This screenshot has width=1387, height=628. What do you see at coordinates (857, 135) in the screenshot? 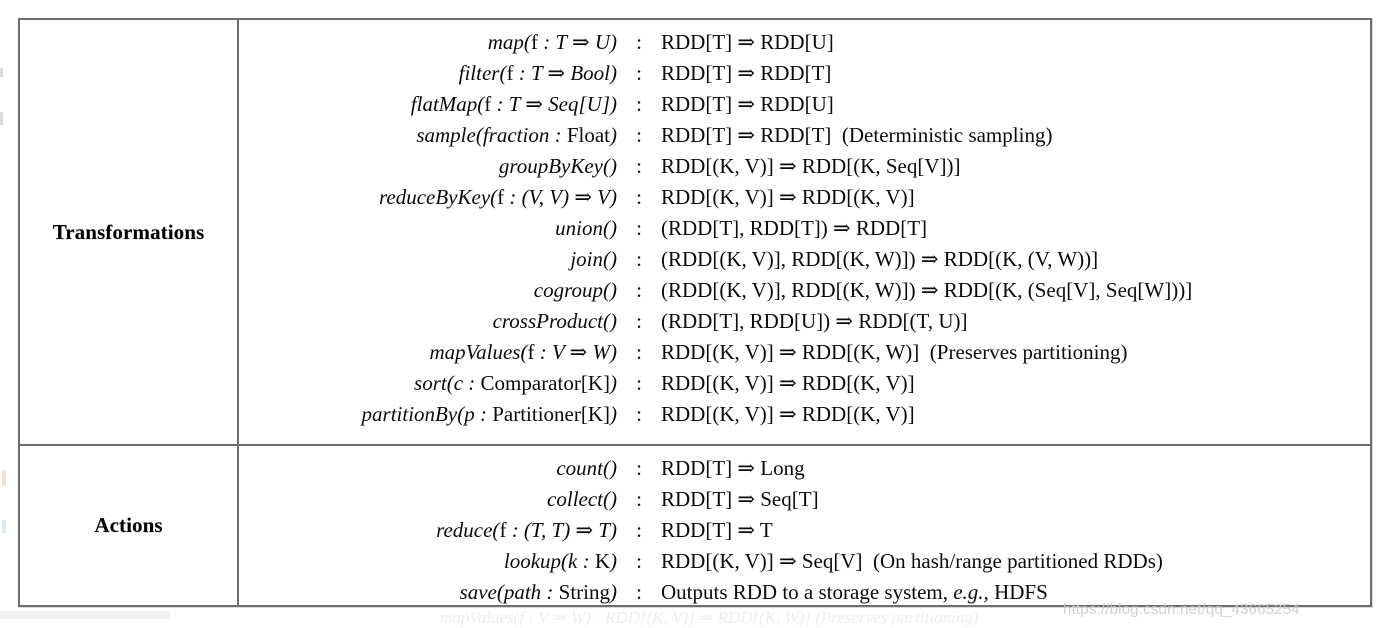
I see `api-type-signature: RDD[T] ⇒ RDD[T] (Deterministic sampling)` at bounding box center [857, 135].